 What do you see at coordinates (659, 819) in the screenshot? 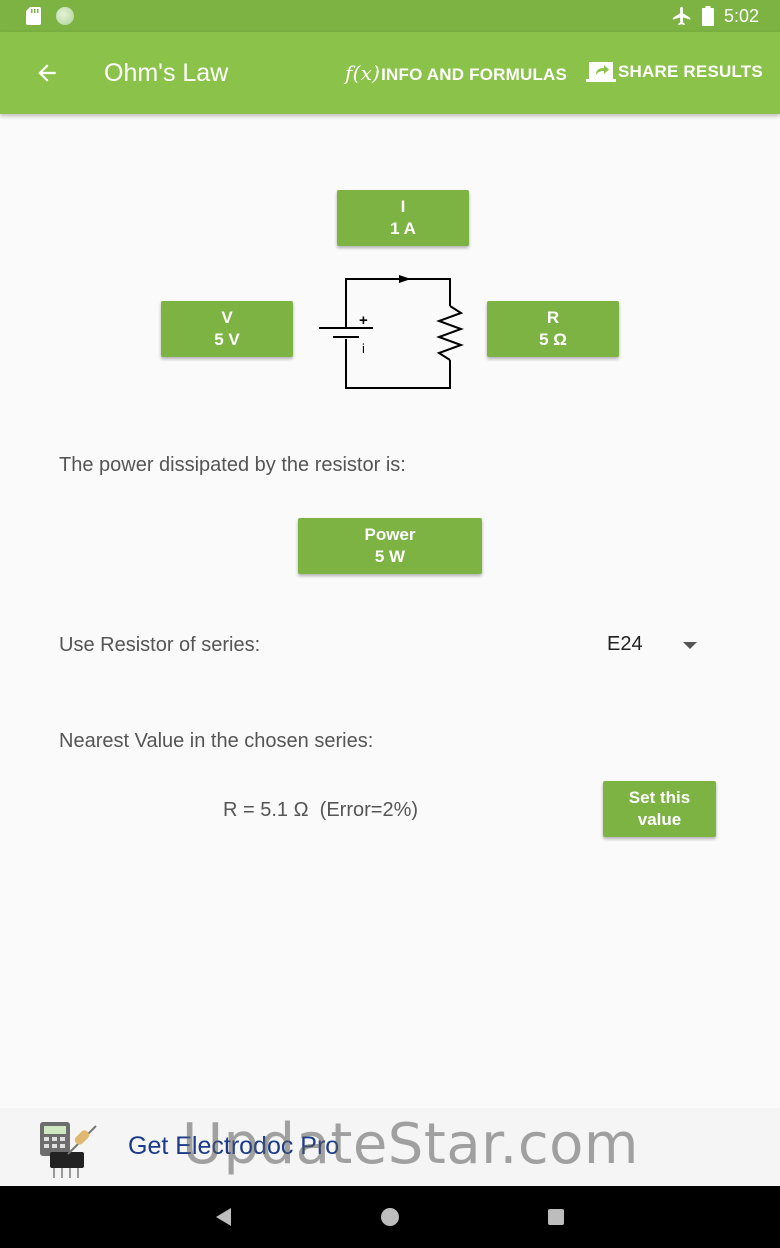
I see `set-value-label-line2: value` at bounding box center [659, 819].